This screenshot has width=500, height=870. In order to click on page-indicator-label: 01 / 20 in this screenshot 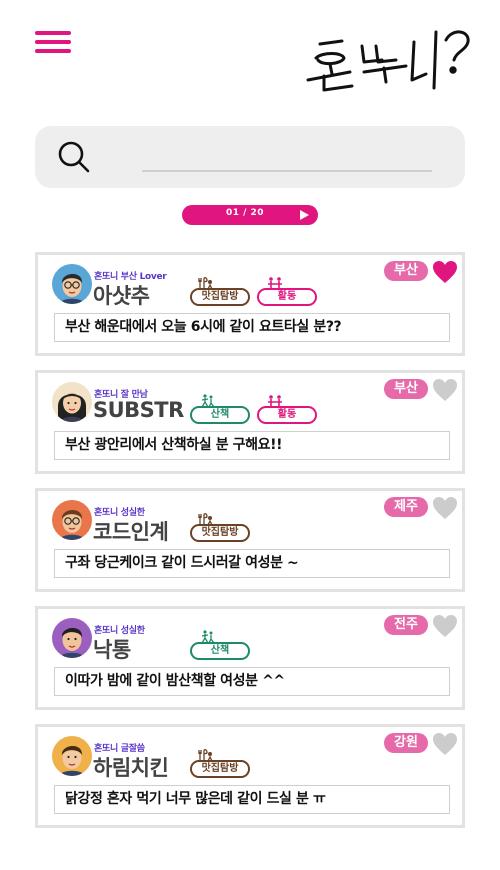, I will do `click(245, 213)`.